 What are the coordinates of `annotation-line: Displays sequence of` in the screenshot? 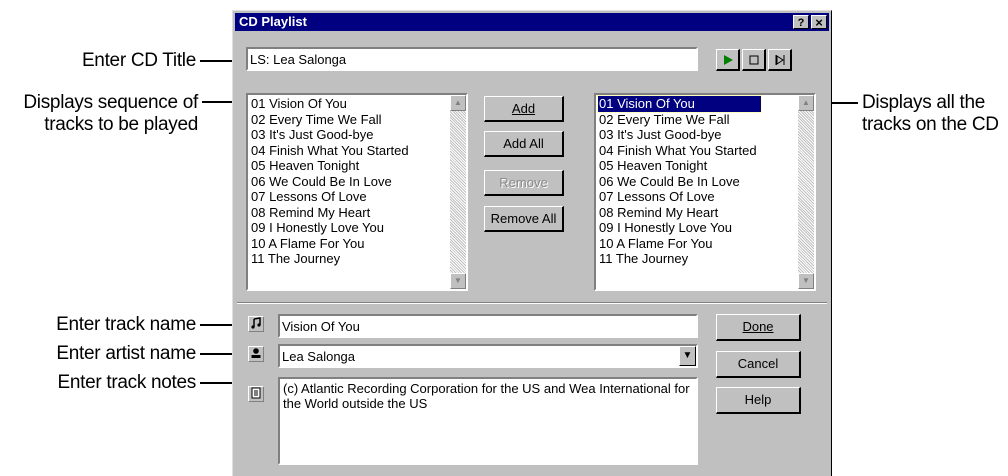 It's located at (110, 102).